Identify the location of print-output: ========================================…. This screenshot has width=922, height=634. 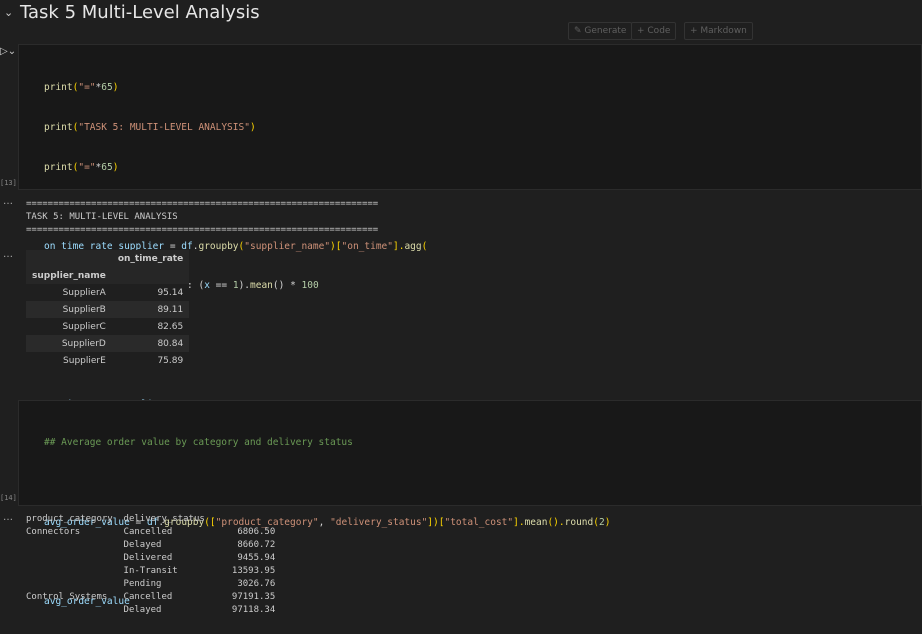
(202, 217).